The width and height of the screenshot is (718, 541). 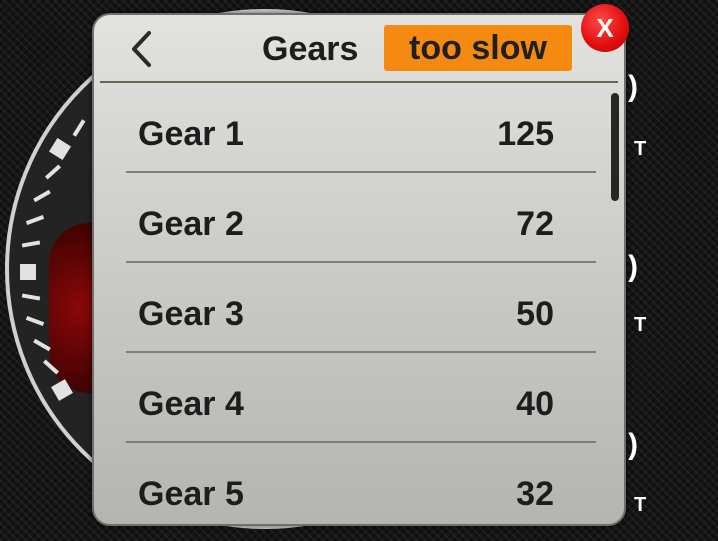 I want to click on gear-value: 40, so click(x=535, y=404).